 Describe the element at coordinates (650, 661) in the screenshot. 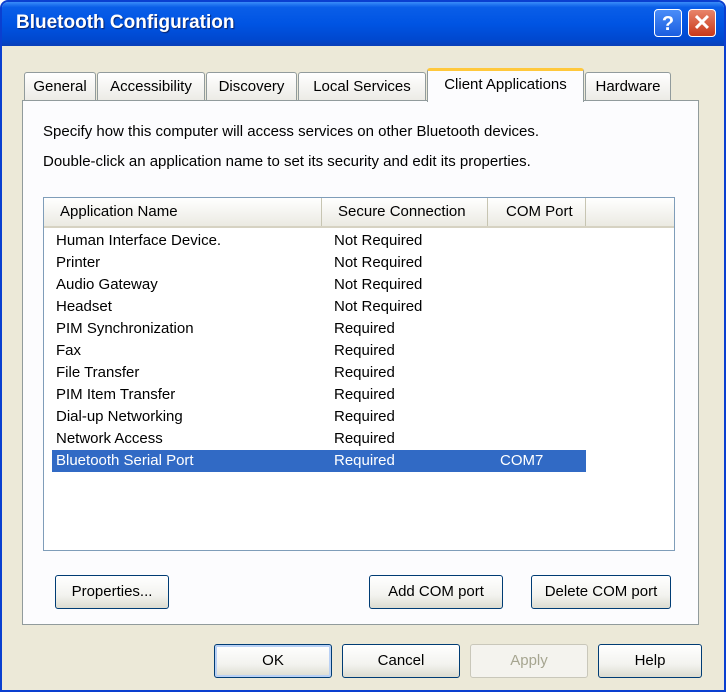

I see `help-button: Help` at that location.